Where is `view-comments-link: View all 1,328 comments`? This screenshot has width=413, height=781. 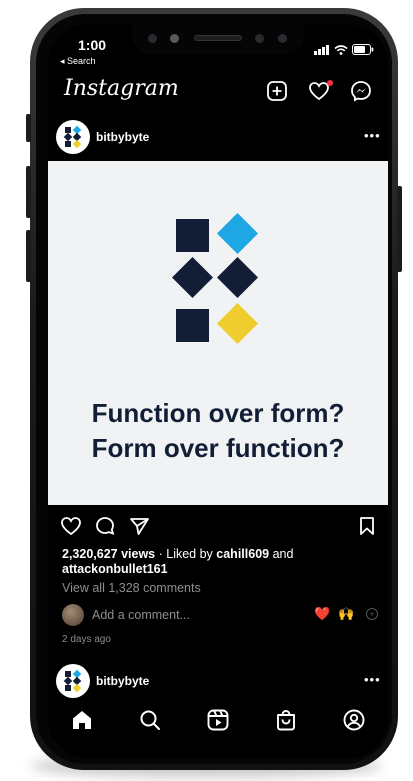 view-comments-link: View all 1,328 comments is located at coordinates (131, 588).